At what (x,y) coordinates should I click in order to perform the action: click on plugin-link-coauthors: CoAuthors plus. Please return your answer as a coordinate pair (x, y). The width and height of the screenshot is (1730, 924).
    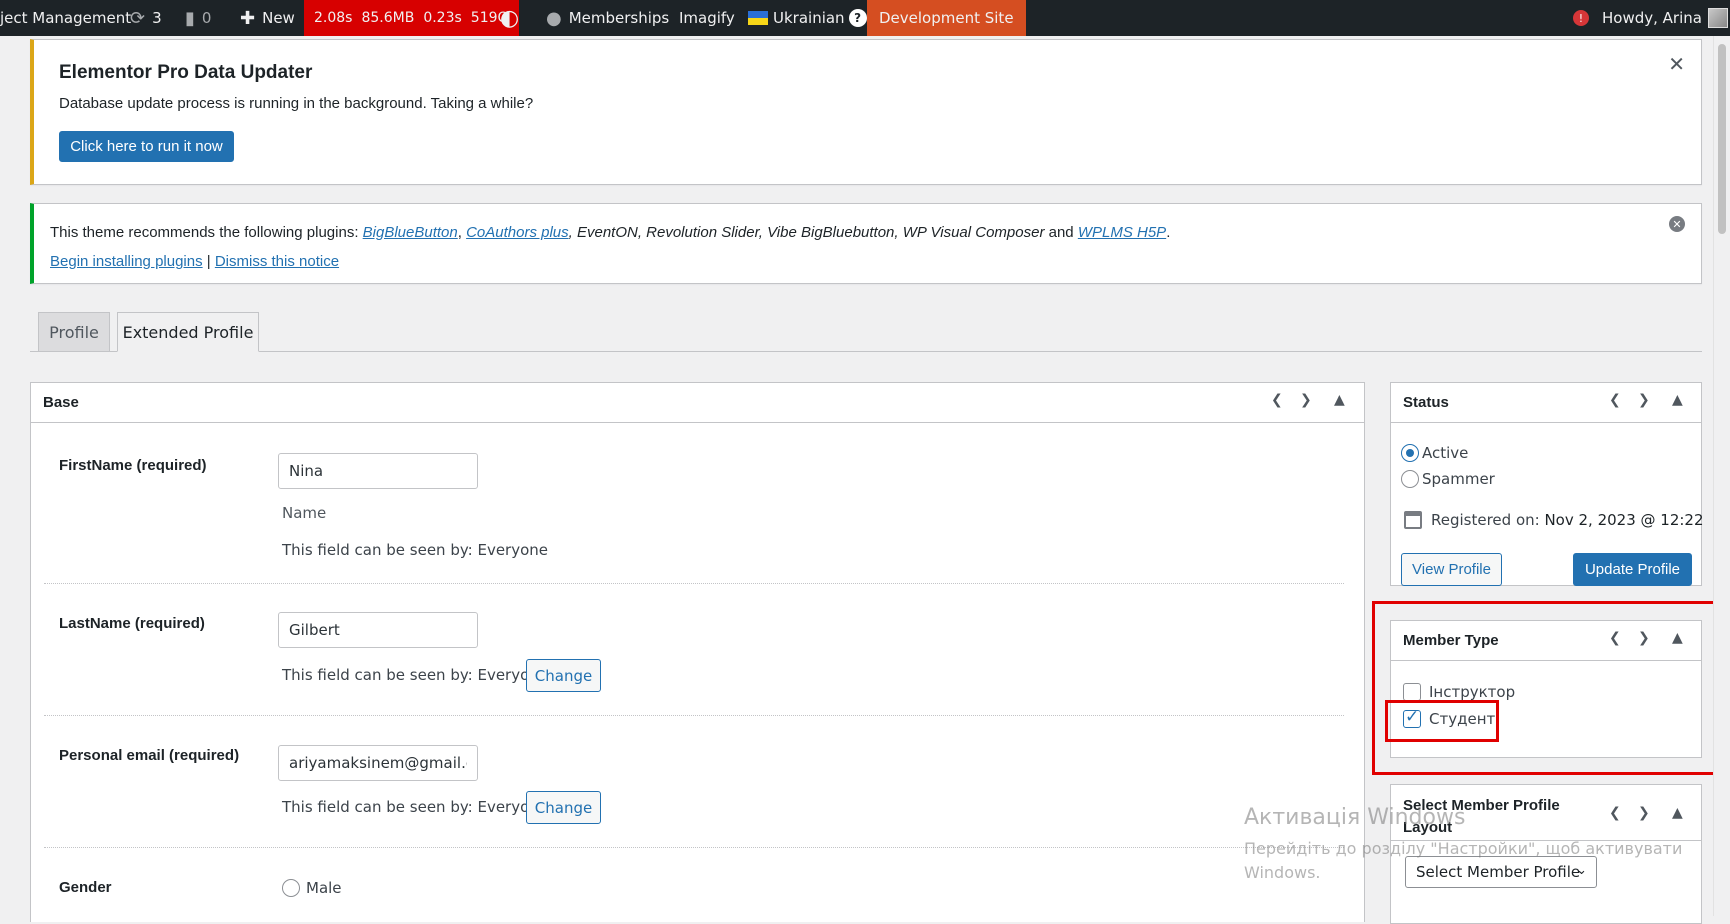
    Looking at the image, I should click on (517, 232).